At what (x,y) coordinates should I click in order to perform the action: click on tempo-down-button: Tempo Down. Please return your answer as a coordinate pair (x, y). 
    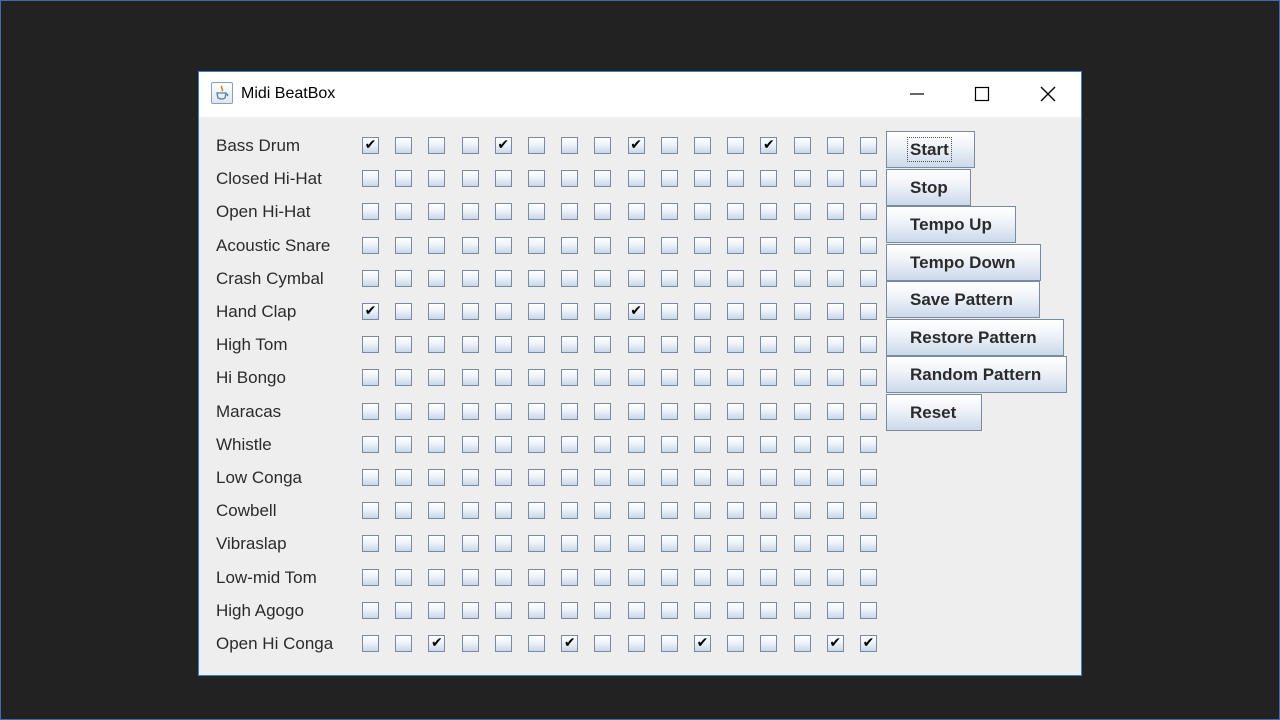
    Looking at the image, I should click on (963, 262).